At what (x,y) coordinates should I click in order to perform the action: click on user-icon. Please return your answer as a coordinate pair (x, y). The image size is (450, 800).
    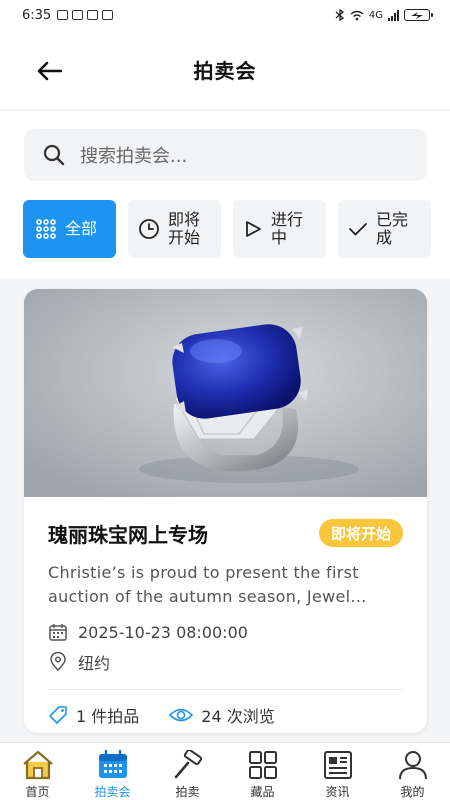
    Looking at the image, I should click on (413, 765).